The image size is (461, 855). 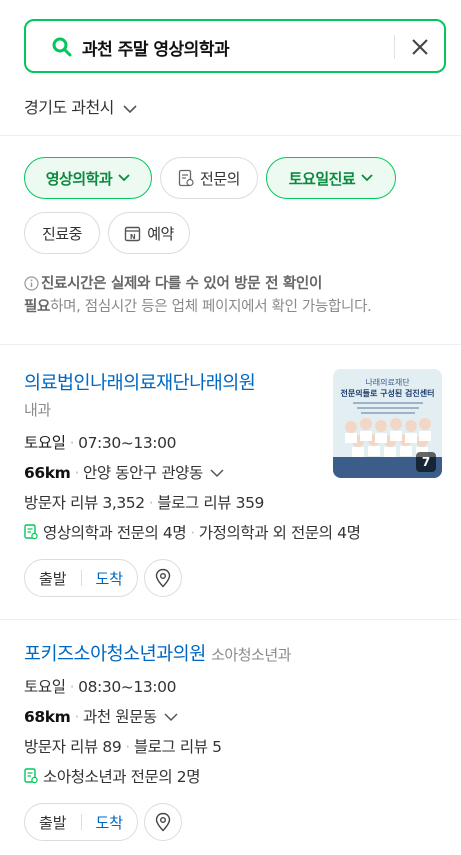 What do you see at coordinates (181, 284) in the screenshot?
I see `notice-bold: 진료시간은 실제와 다를 수 있어 방문 전 확인이` at bounding box center [181, 284].